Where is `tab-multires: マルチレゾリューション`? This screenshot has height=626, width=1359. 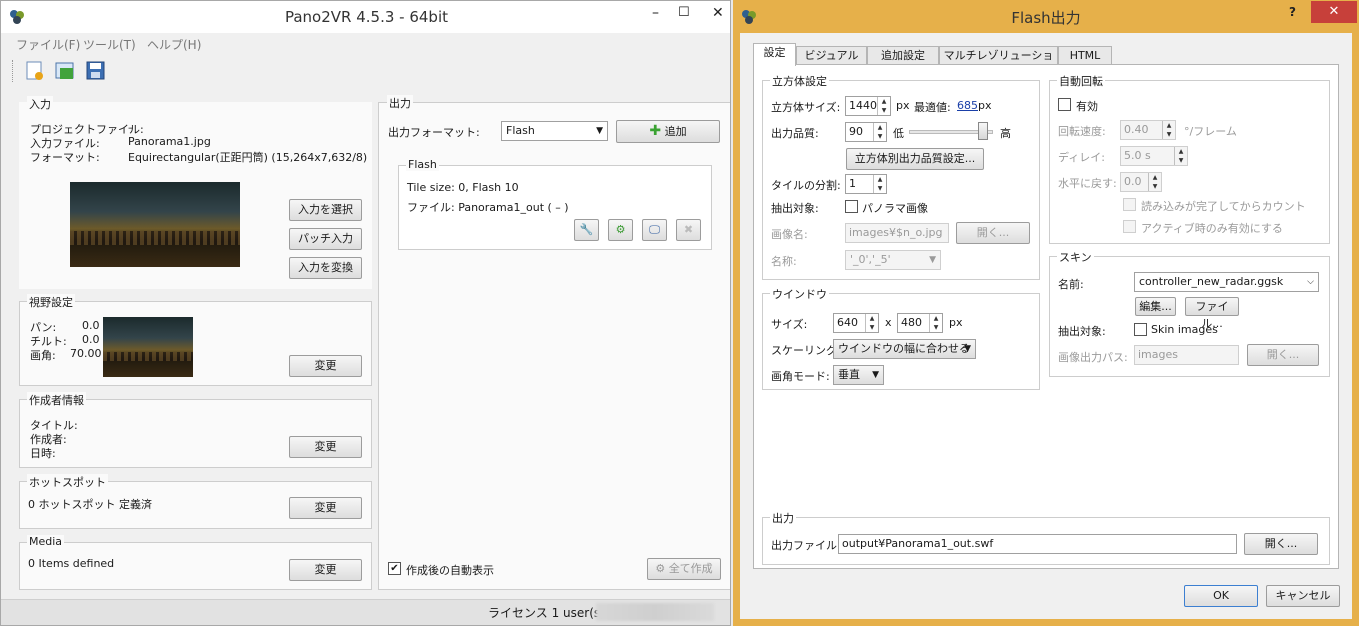
tab-multires: マルチレゾリューション is located at coordinates (998, 63).